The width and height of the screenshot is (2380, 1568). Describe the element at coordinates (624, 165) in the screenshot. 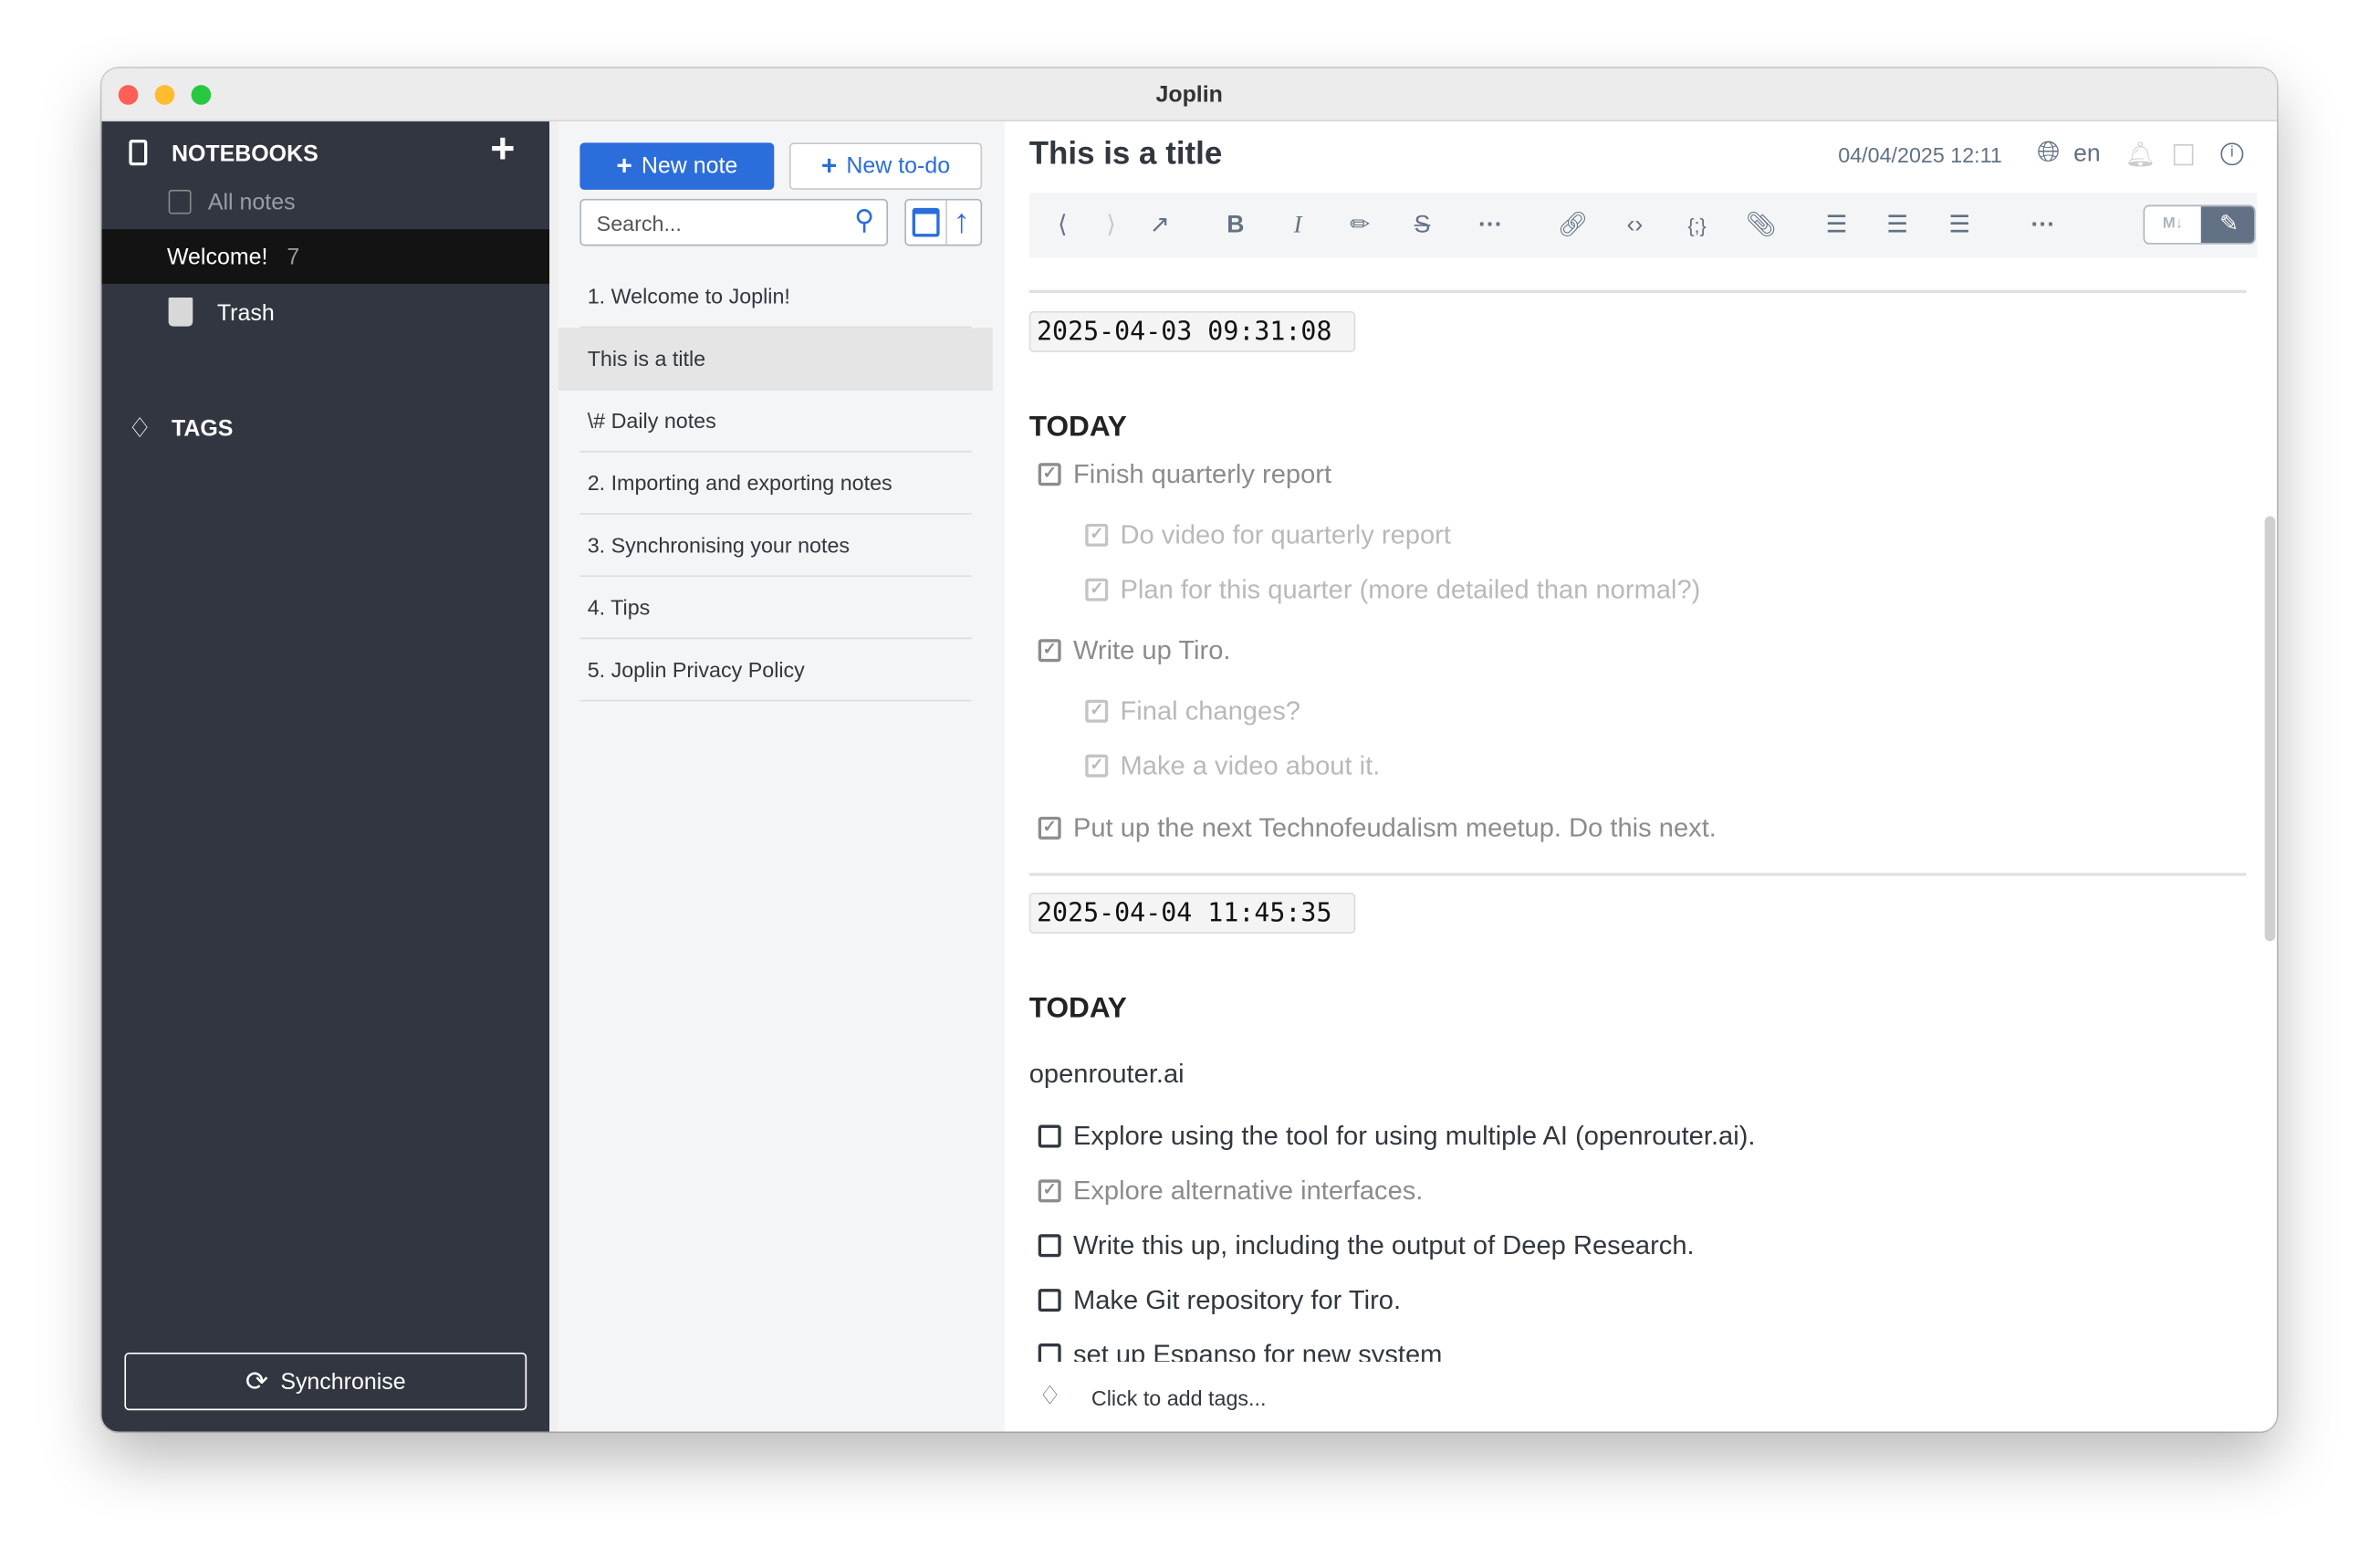

I see `plus-icon: +` at that location.